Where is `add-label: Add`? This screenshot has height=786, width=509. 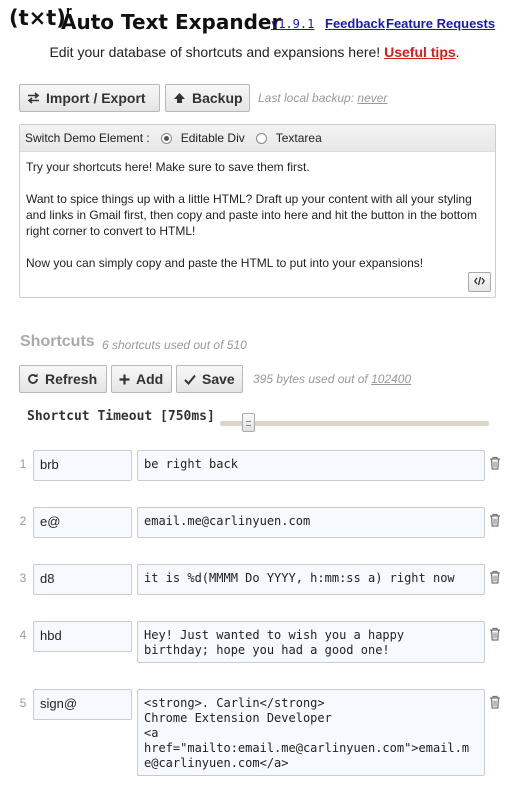 add-label: Add is located at coordinates (150, 379).